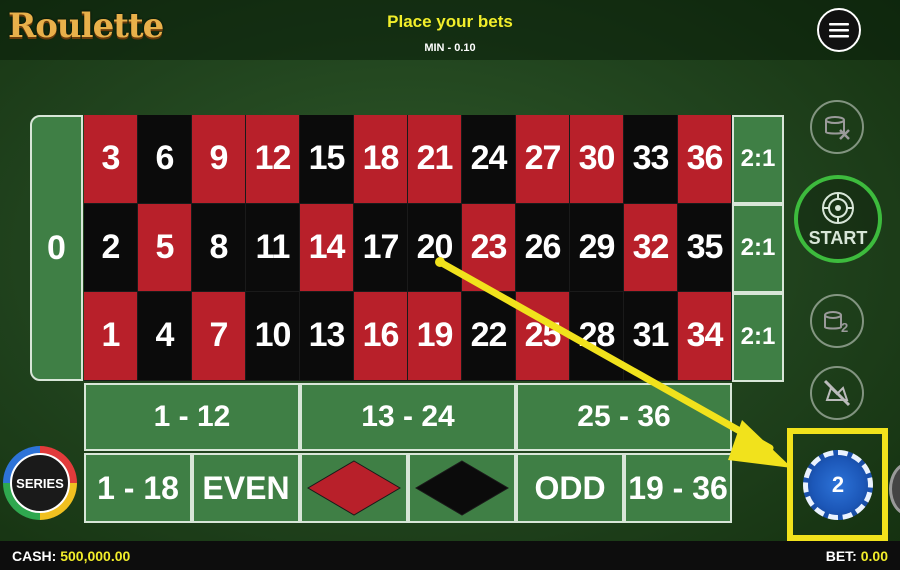 Image resolution: width=900 pixels, height=570 pixels. Describe the element at coordinates (758, 337) in the screenshot. I see `column-bet-bottom: 2:1` at that location.